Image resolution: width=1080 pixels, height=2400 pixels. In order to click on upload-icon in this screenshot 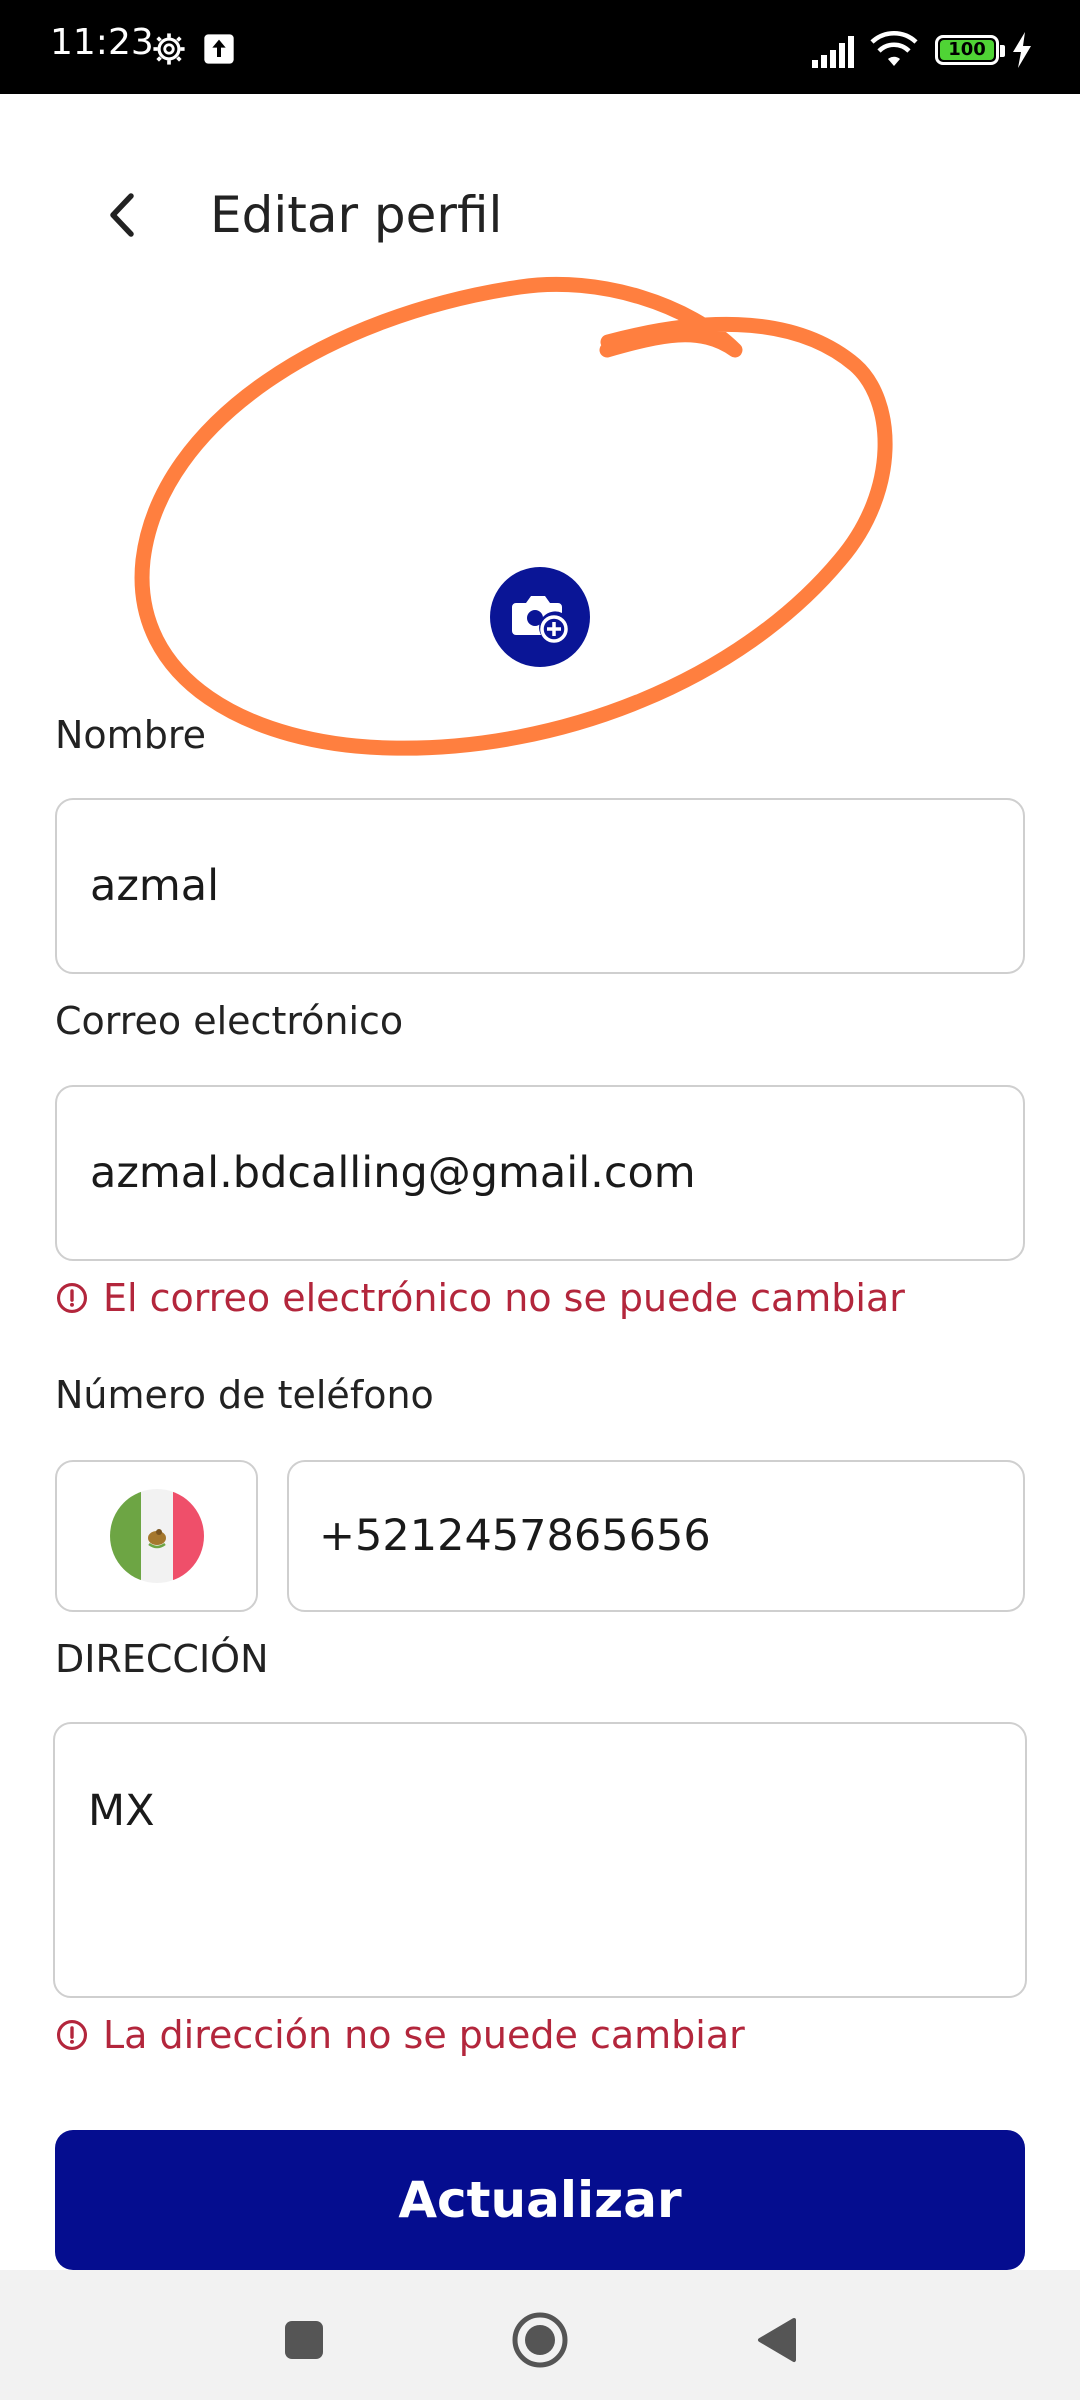, I will do `click(219, 49)`.